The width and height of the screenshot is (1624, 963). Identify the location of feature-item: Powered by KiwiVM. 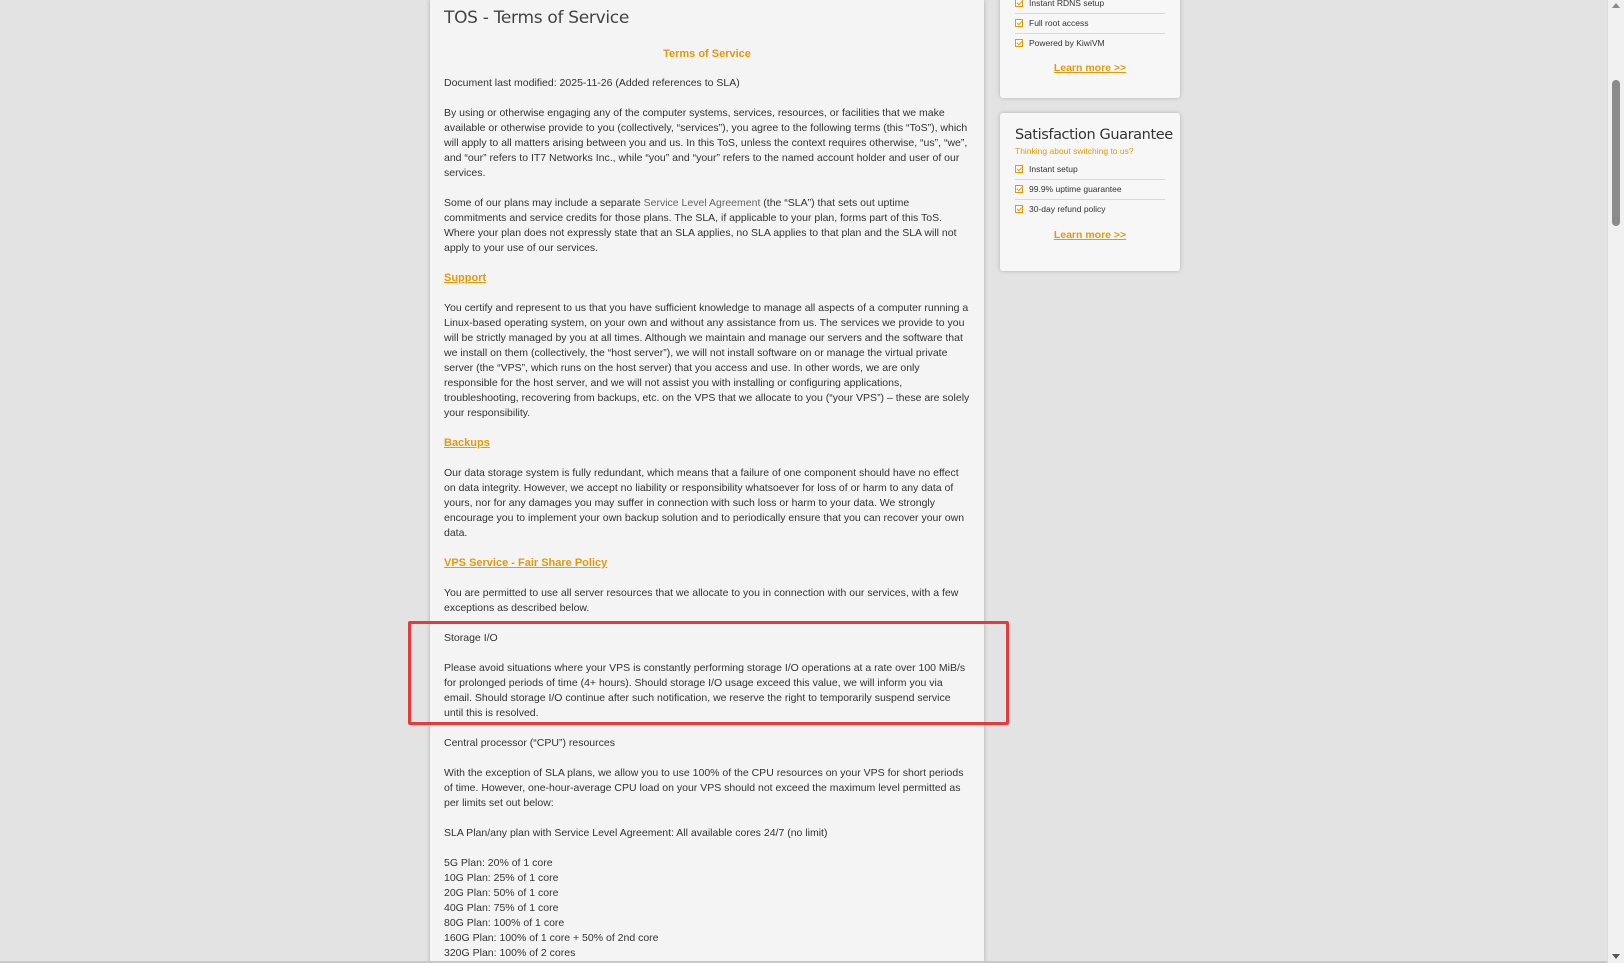
(1090, 43).